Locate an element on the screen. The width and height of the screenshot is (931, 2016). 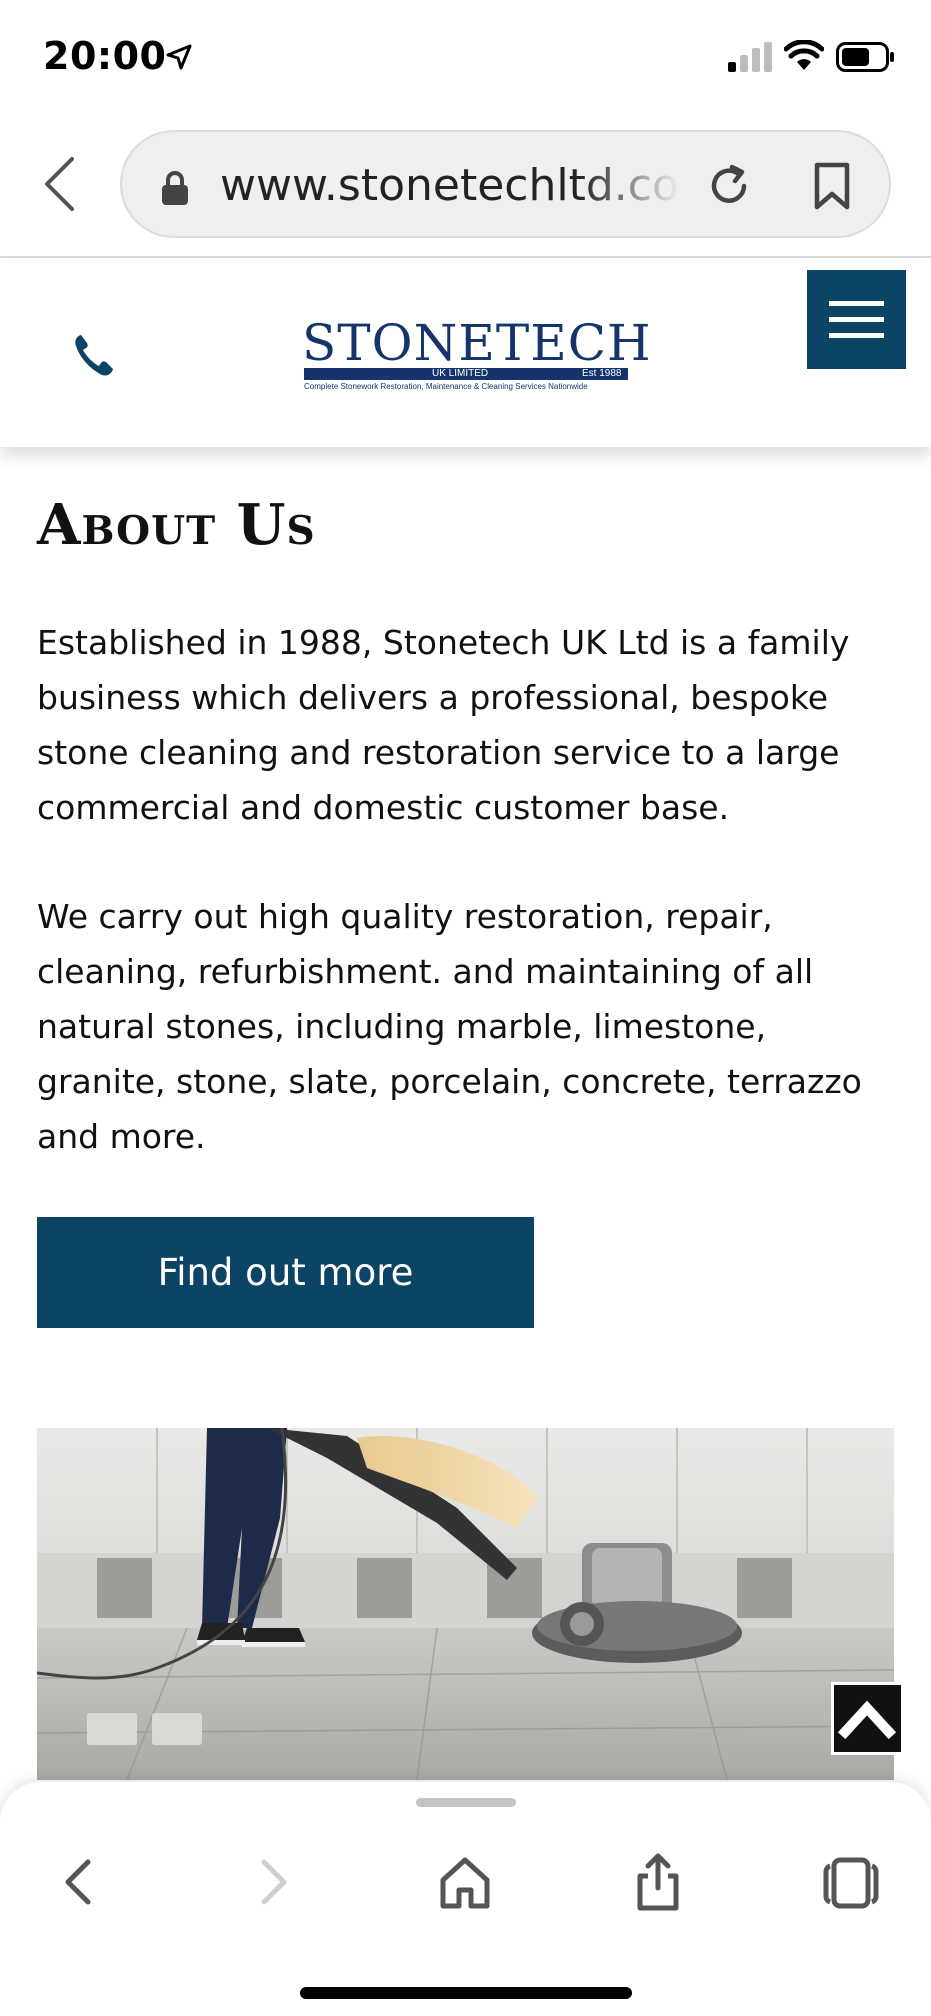
tabs-icon is located at coordinates (850, 1882).